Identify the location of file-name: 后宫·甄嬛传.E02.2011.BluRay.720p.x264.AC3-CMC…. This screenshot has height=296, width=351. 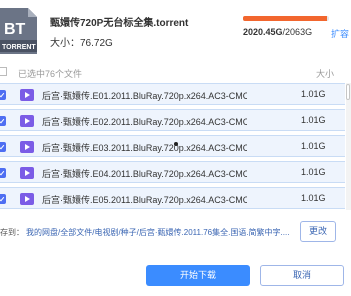
(144, 122).